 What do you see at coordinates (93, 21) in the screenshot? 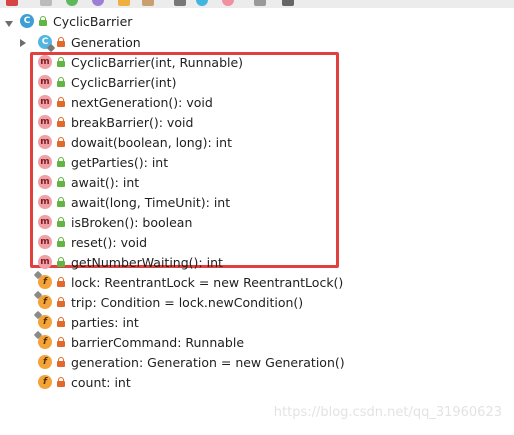
I see `tree-node-label: CyclicBarrier` at bounding box center [93, 21].